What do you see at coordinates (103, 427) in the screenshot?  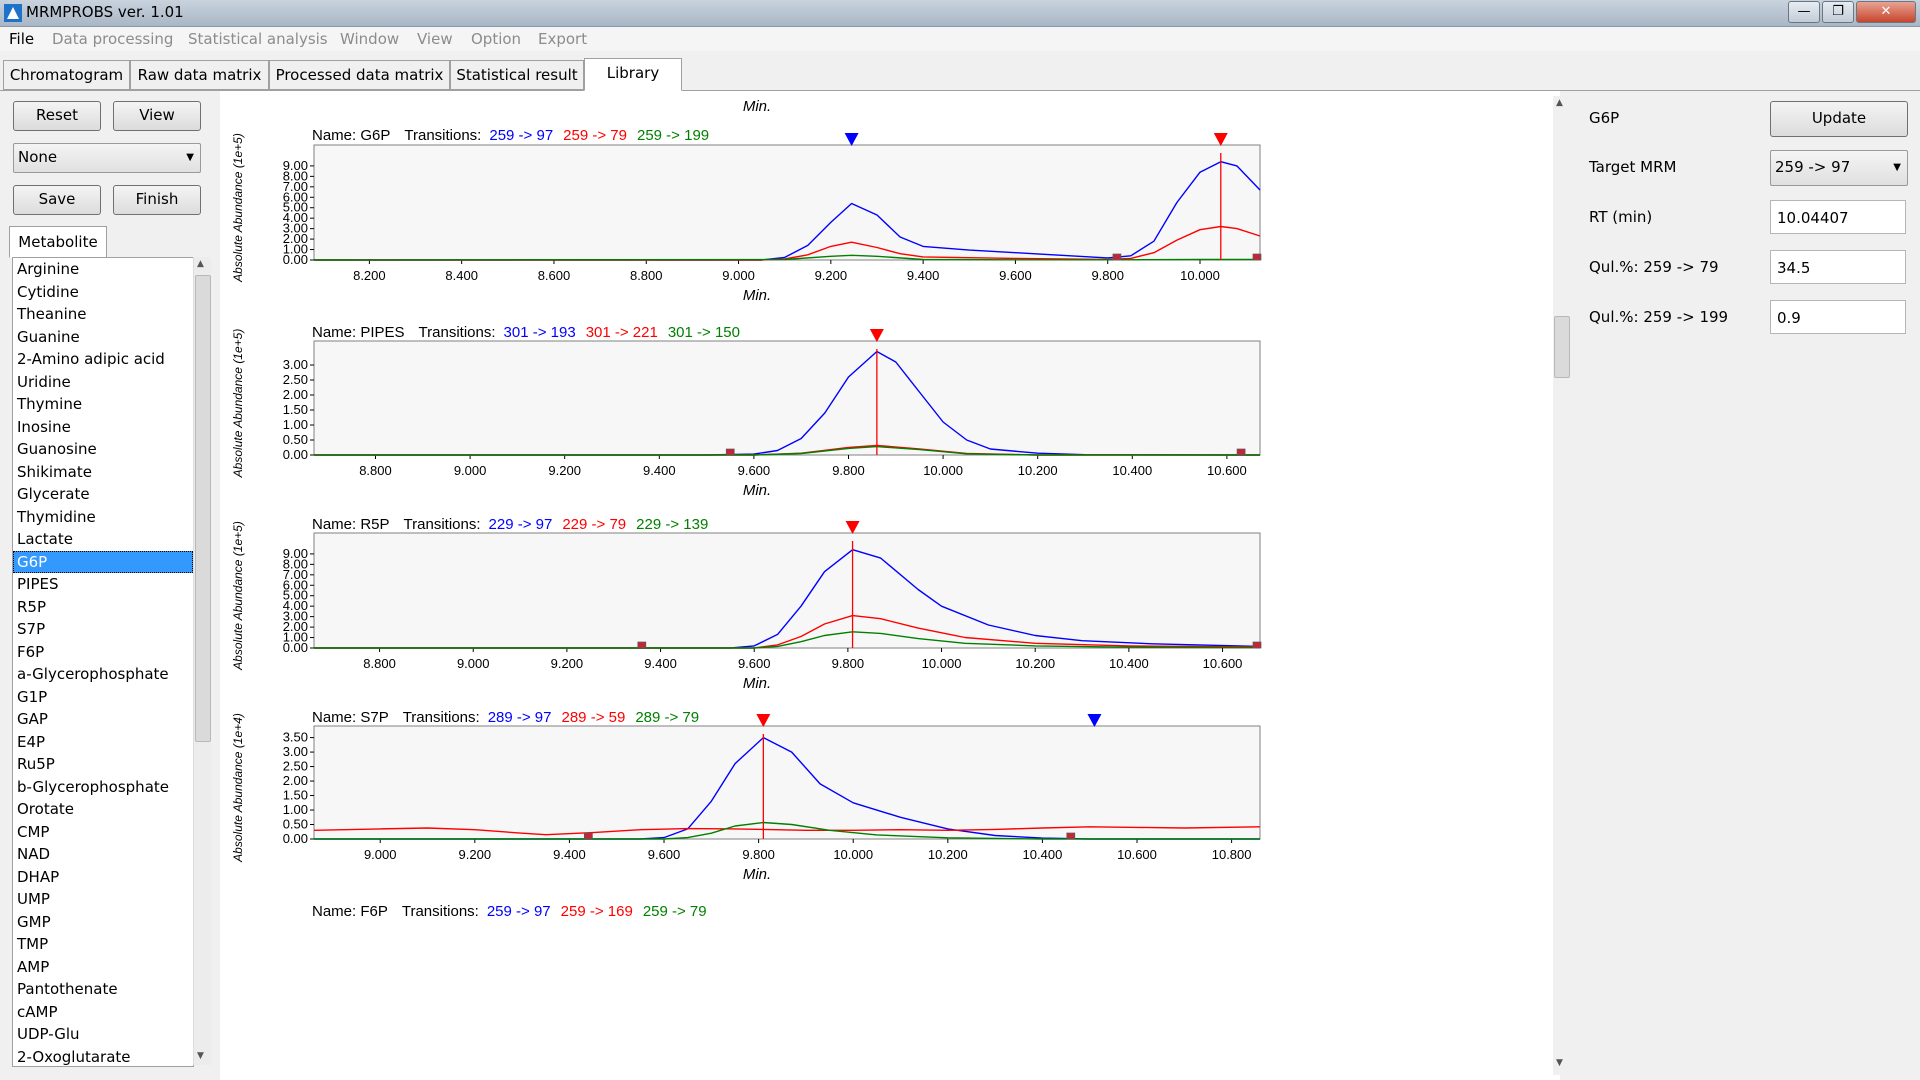 I see `list-item: Inosine` at bounding box center [103, 427].